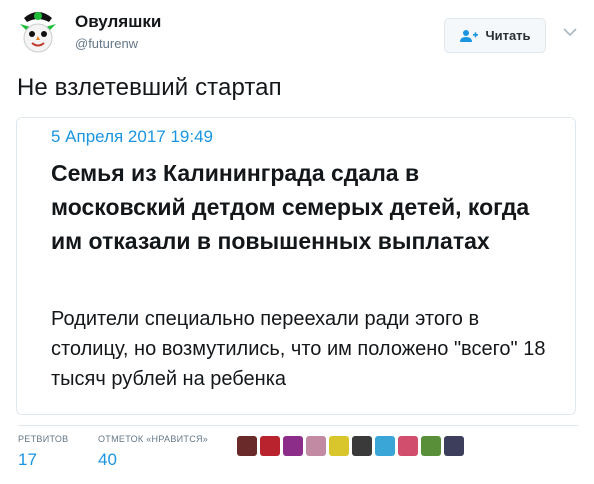 The width and height of the screenshot is (594, 484). I want to click on follow-button: Читать, so click(495, 35).